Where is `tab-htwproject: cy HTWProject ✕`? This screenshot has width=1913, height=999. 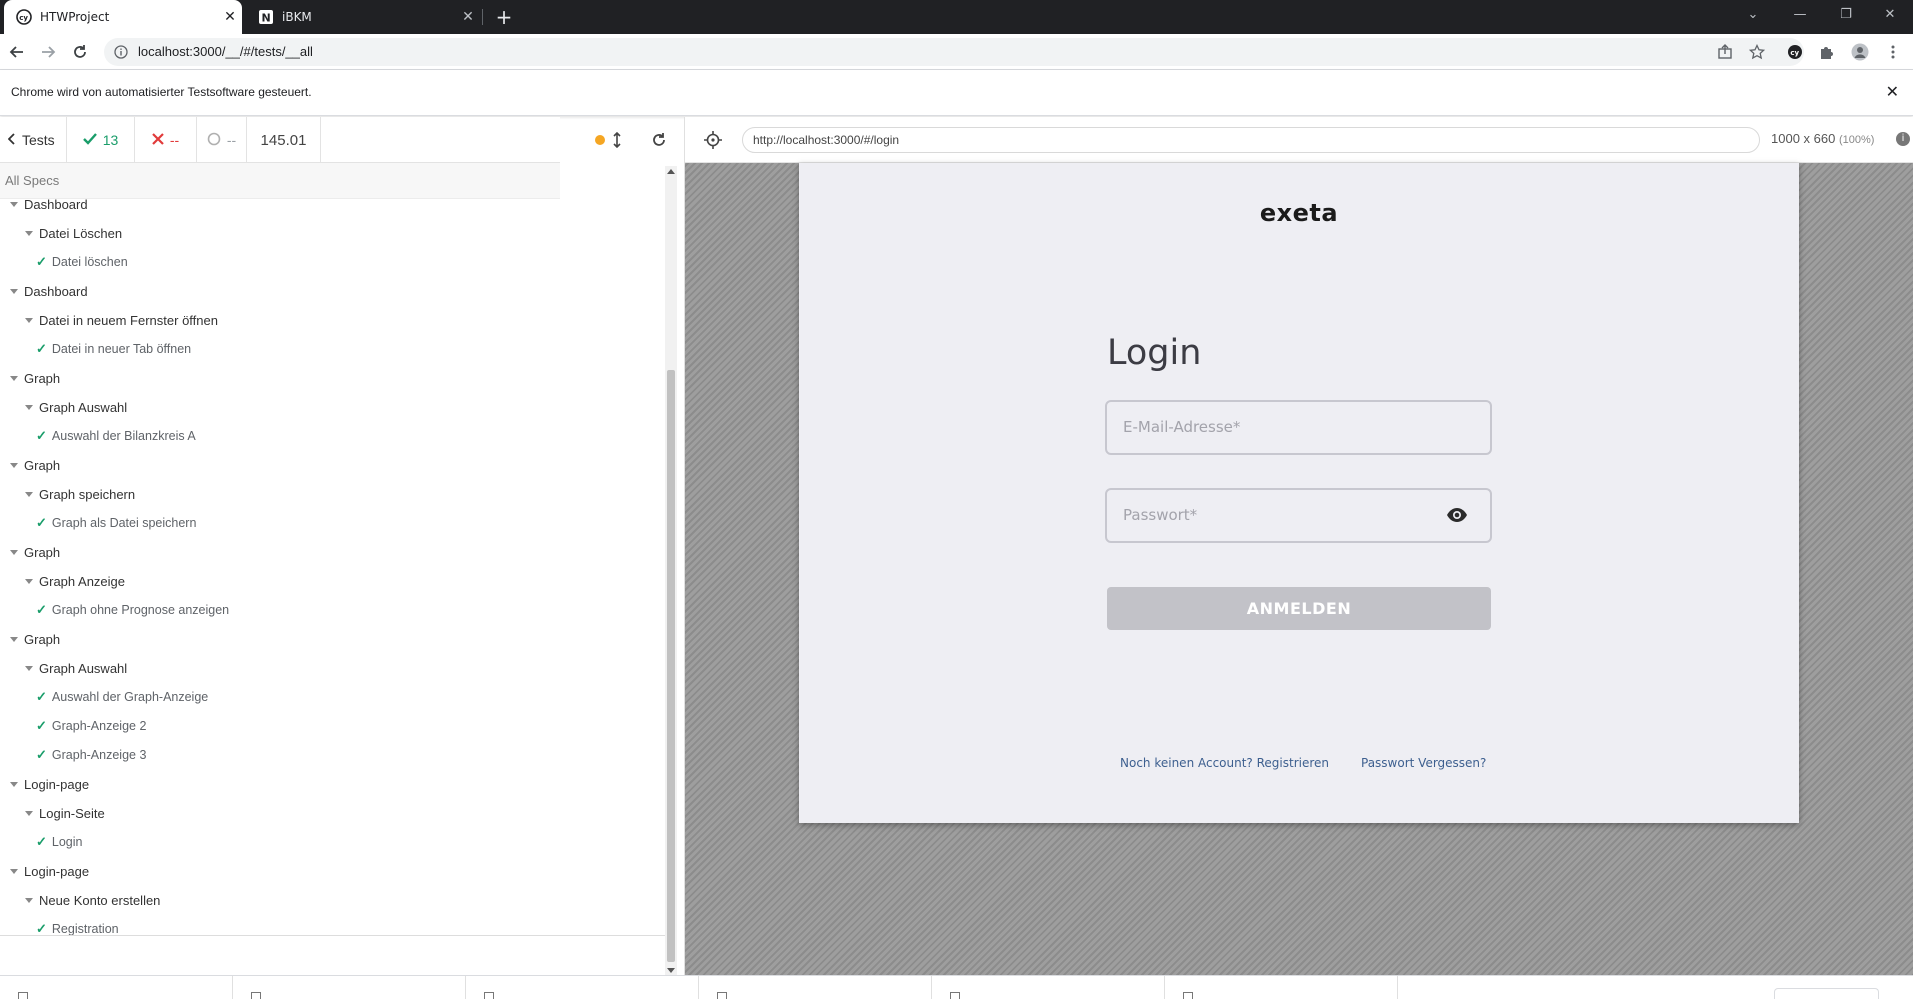
tab-htwproject: cy HTWProject ✕ is located at coordinates (123, 17).